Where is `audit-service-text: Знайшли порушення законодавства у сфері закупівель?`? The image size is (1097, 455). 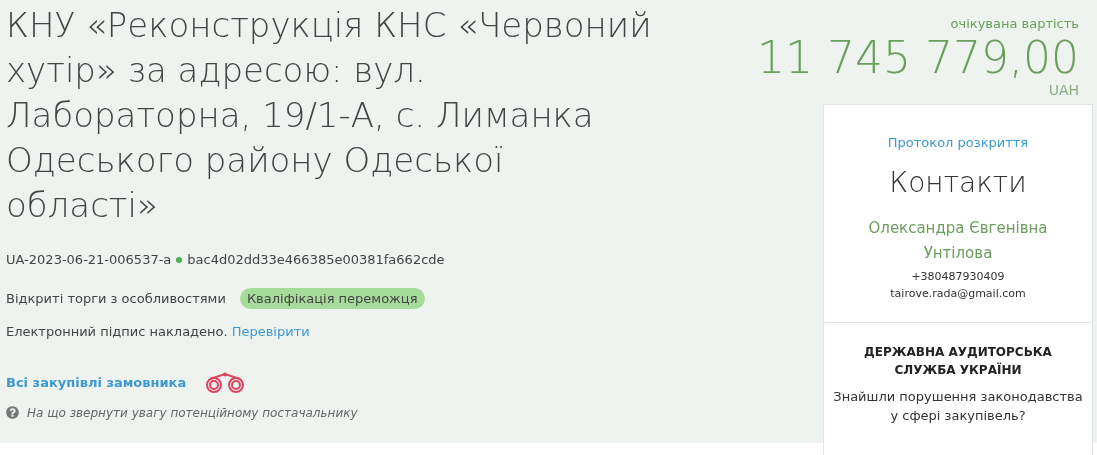
audit-service-text: Знайшли порушення законодавства у сфері закупівель? is located at coordinates (958, 406).